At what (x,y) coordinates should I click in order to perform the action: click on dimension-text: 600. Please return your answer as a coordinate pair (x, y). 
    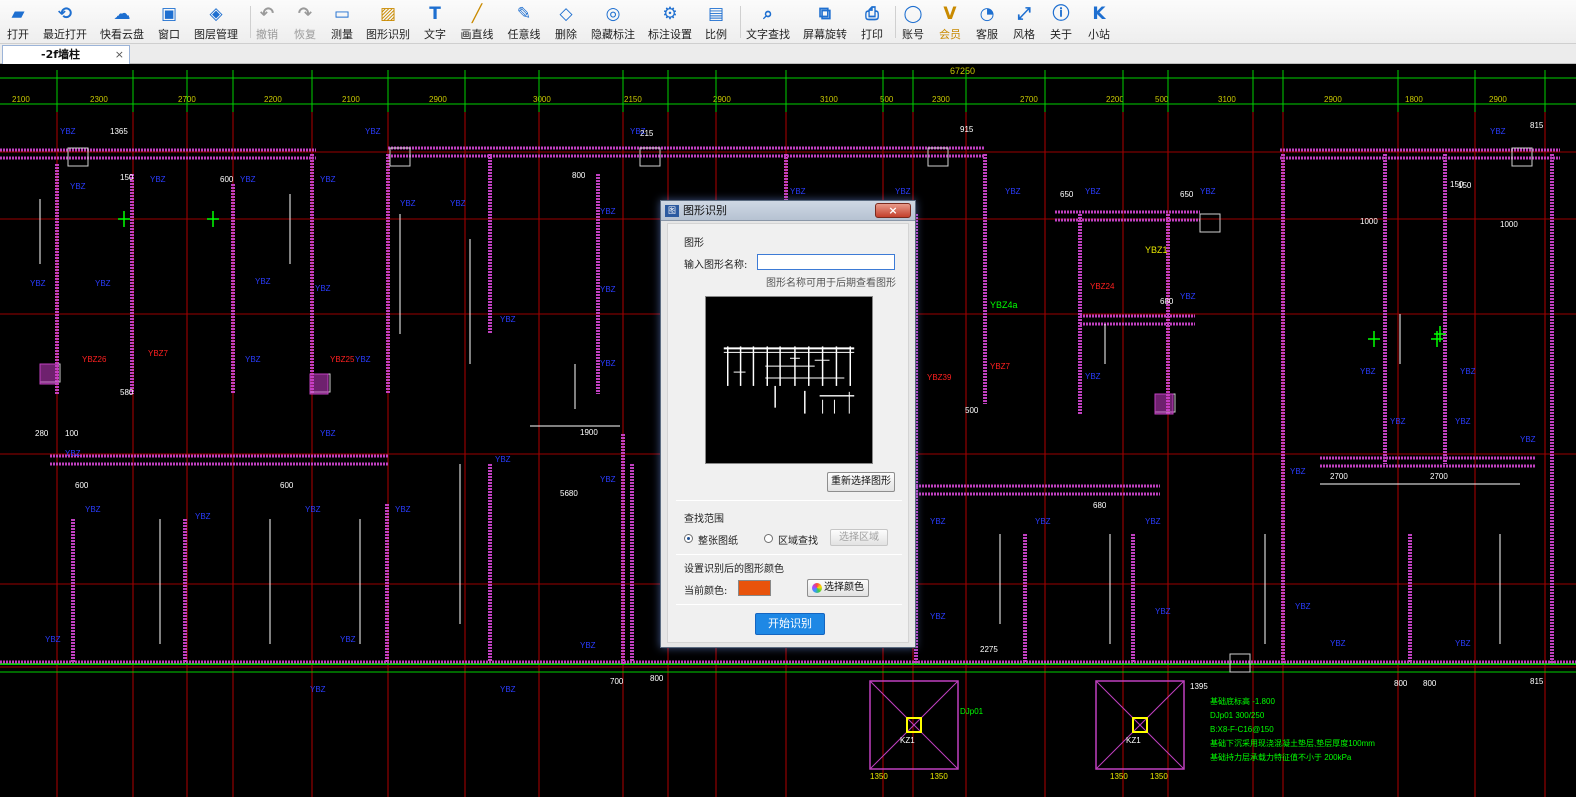
    Looking at the image, I should click on (82, 485).